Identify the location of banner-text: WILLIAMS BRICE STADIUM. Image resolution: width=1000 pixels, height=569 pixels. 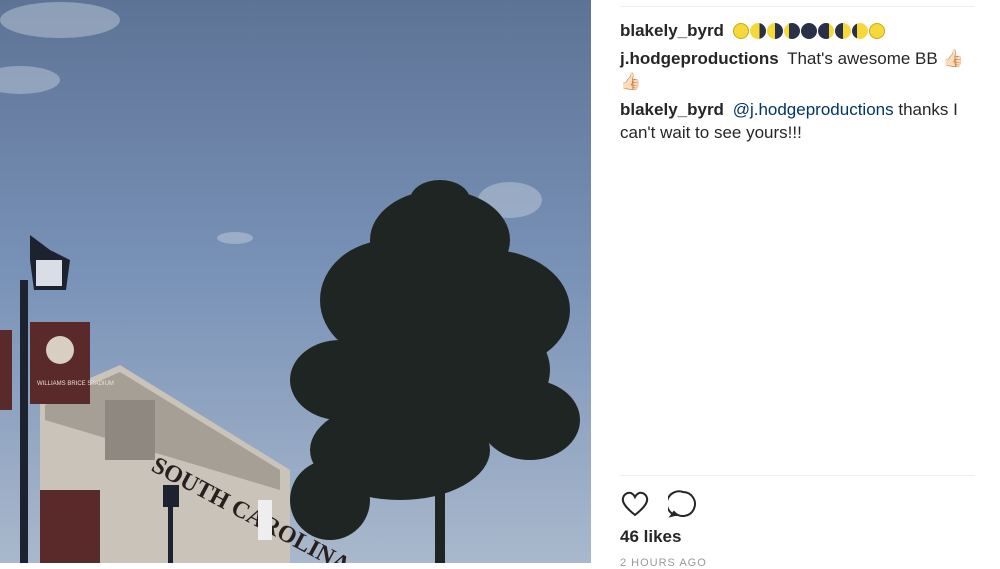
(75, 384).